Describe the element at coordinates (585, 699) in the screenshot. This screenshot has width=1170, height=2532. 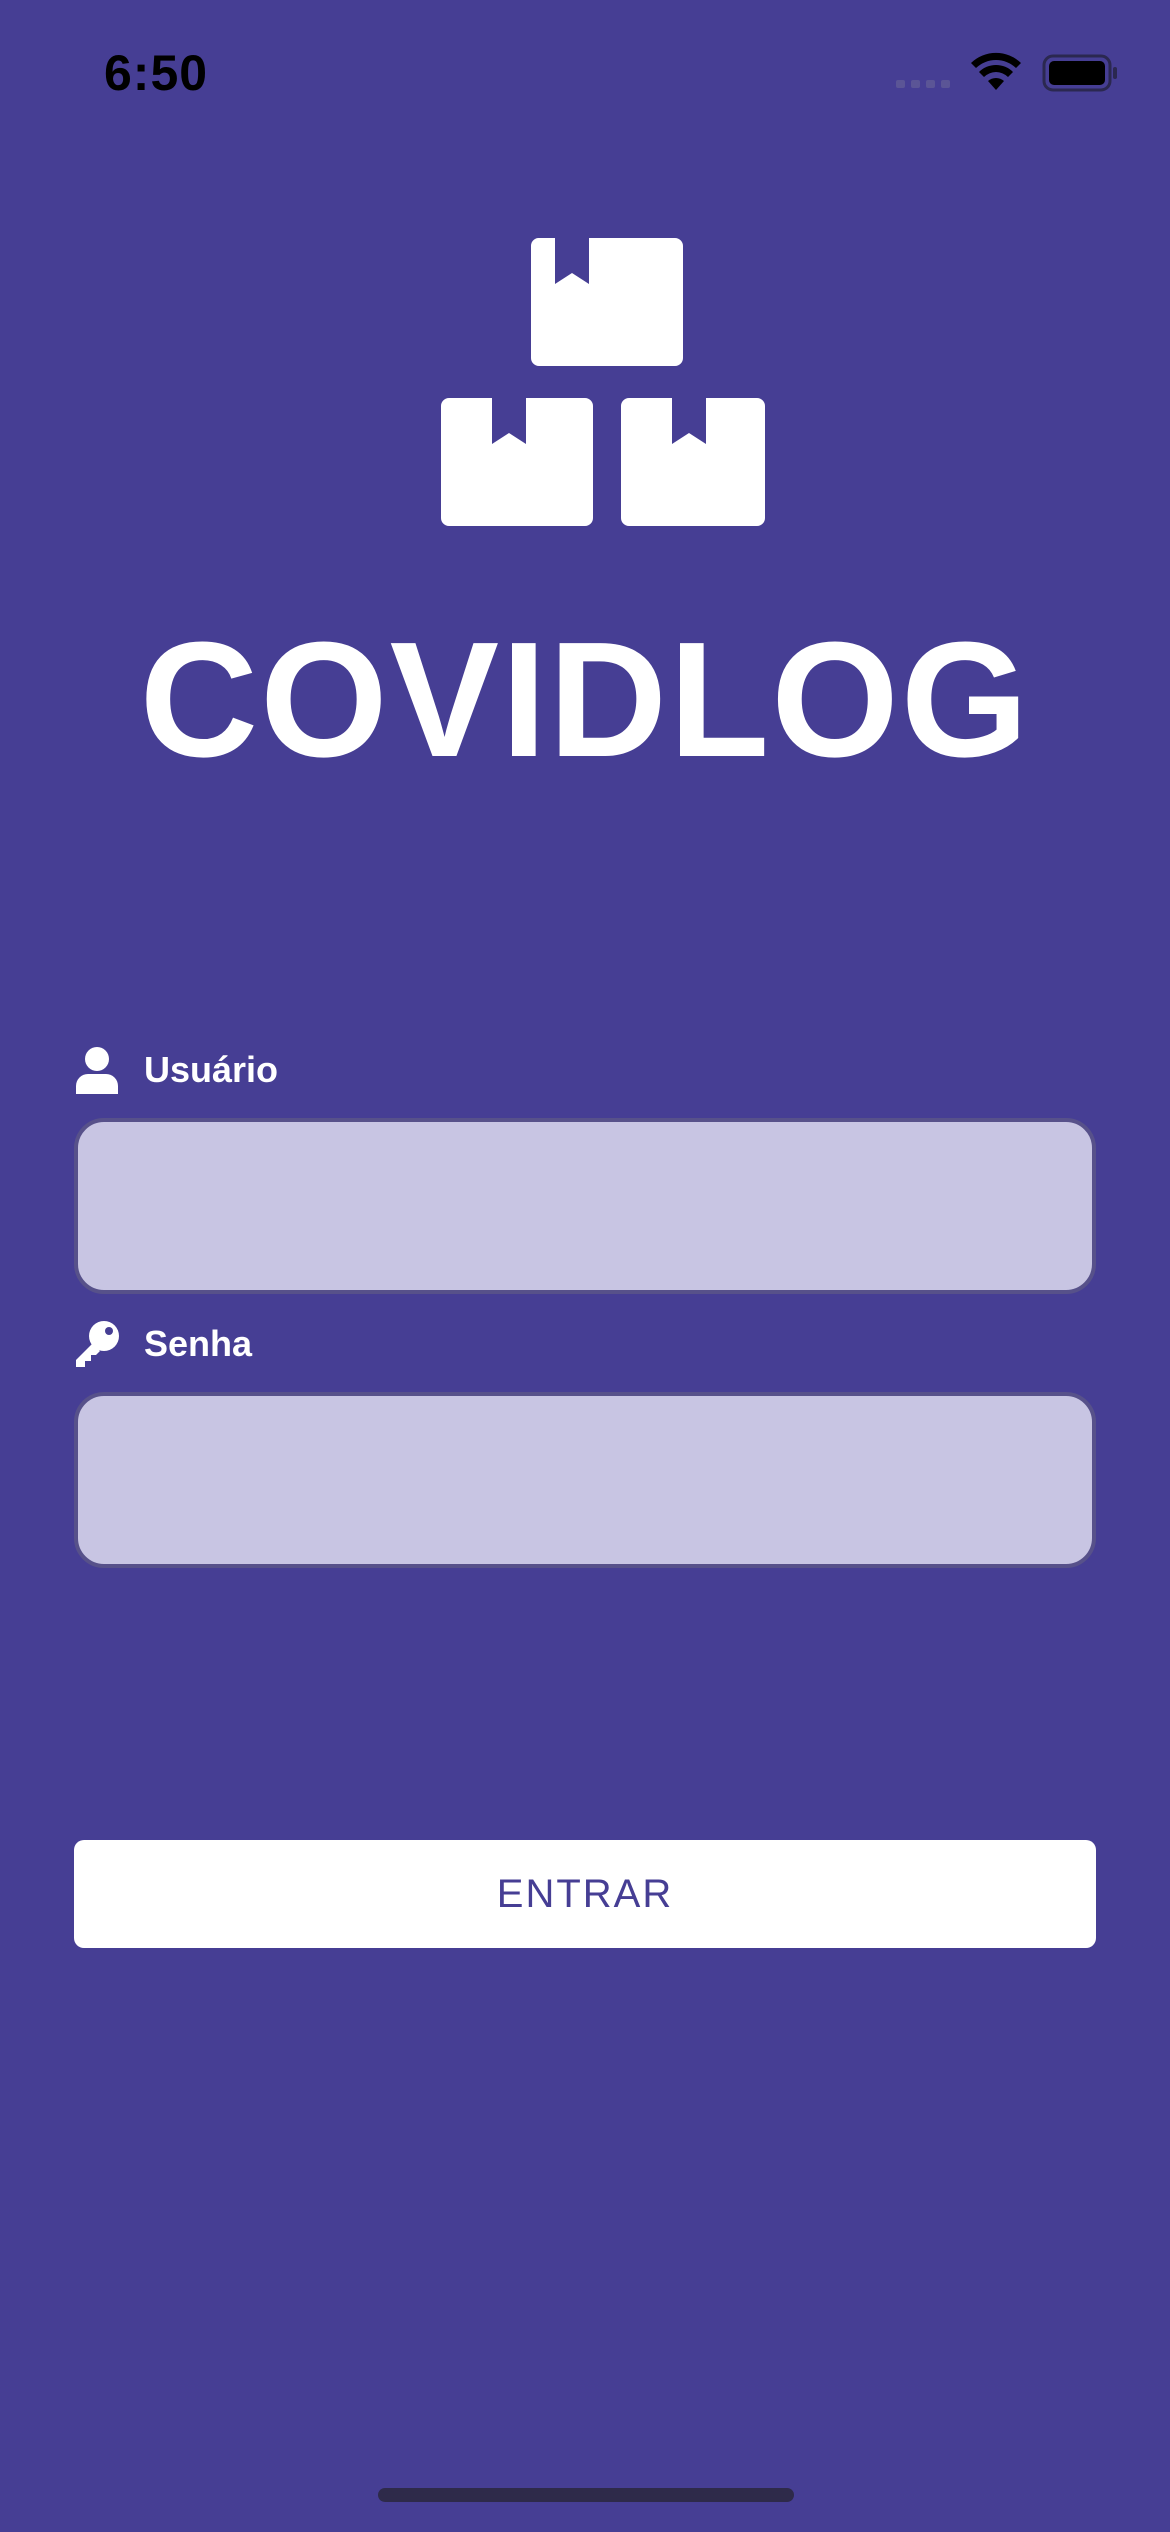
I see `app-title: COVIDLOG` at that location.